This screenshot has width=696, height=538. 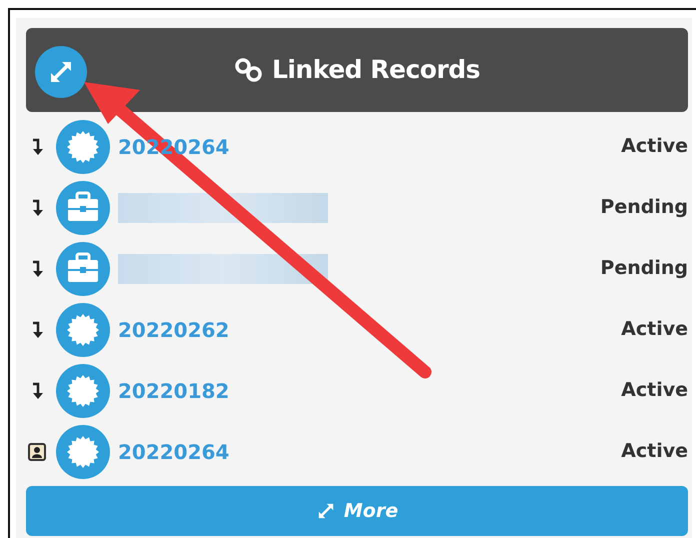 I want to click on more-button: More, so click(x=357, y=511).